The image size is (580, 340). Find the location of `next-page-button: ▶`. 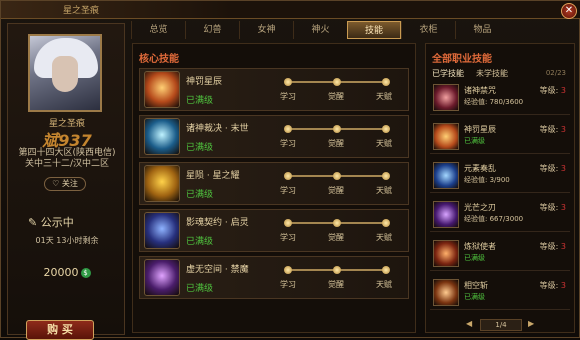

next-page-button: ▶ is located at coordinates (531, 323).